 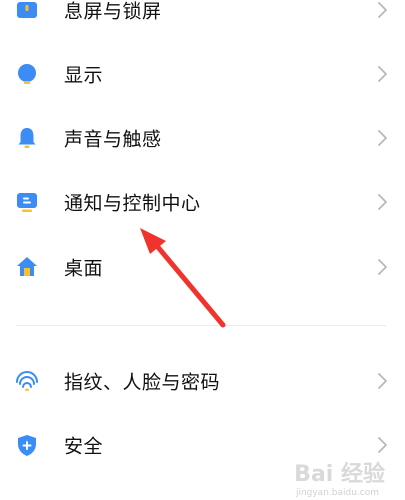 What do you see at coordinates (201, 325) in the screenshot?
I see `section-divider` at bounding box center [201, 325].